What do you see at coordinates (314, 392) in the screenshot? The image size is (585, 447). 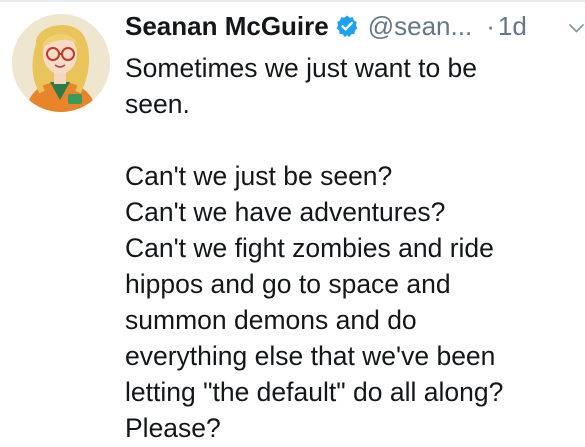 I see `tweet-text-line: letting "the default" do all along?` at bounding box center [314, 392].